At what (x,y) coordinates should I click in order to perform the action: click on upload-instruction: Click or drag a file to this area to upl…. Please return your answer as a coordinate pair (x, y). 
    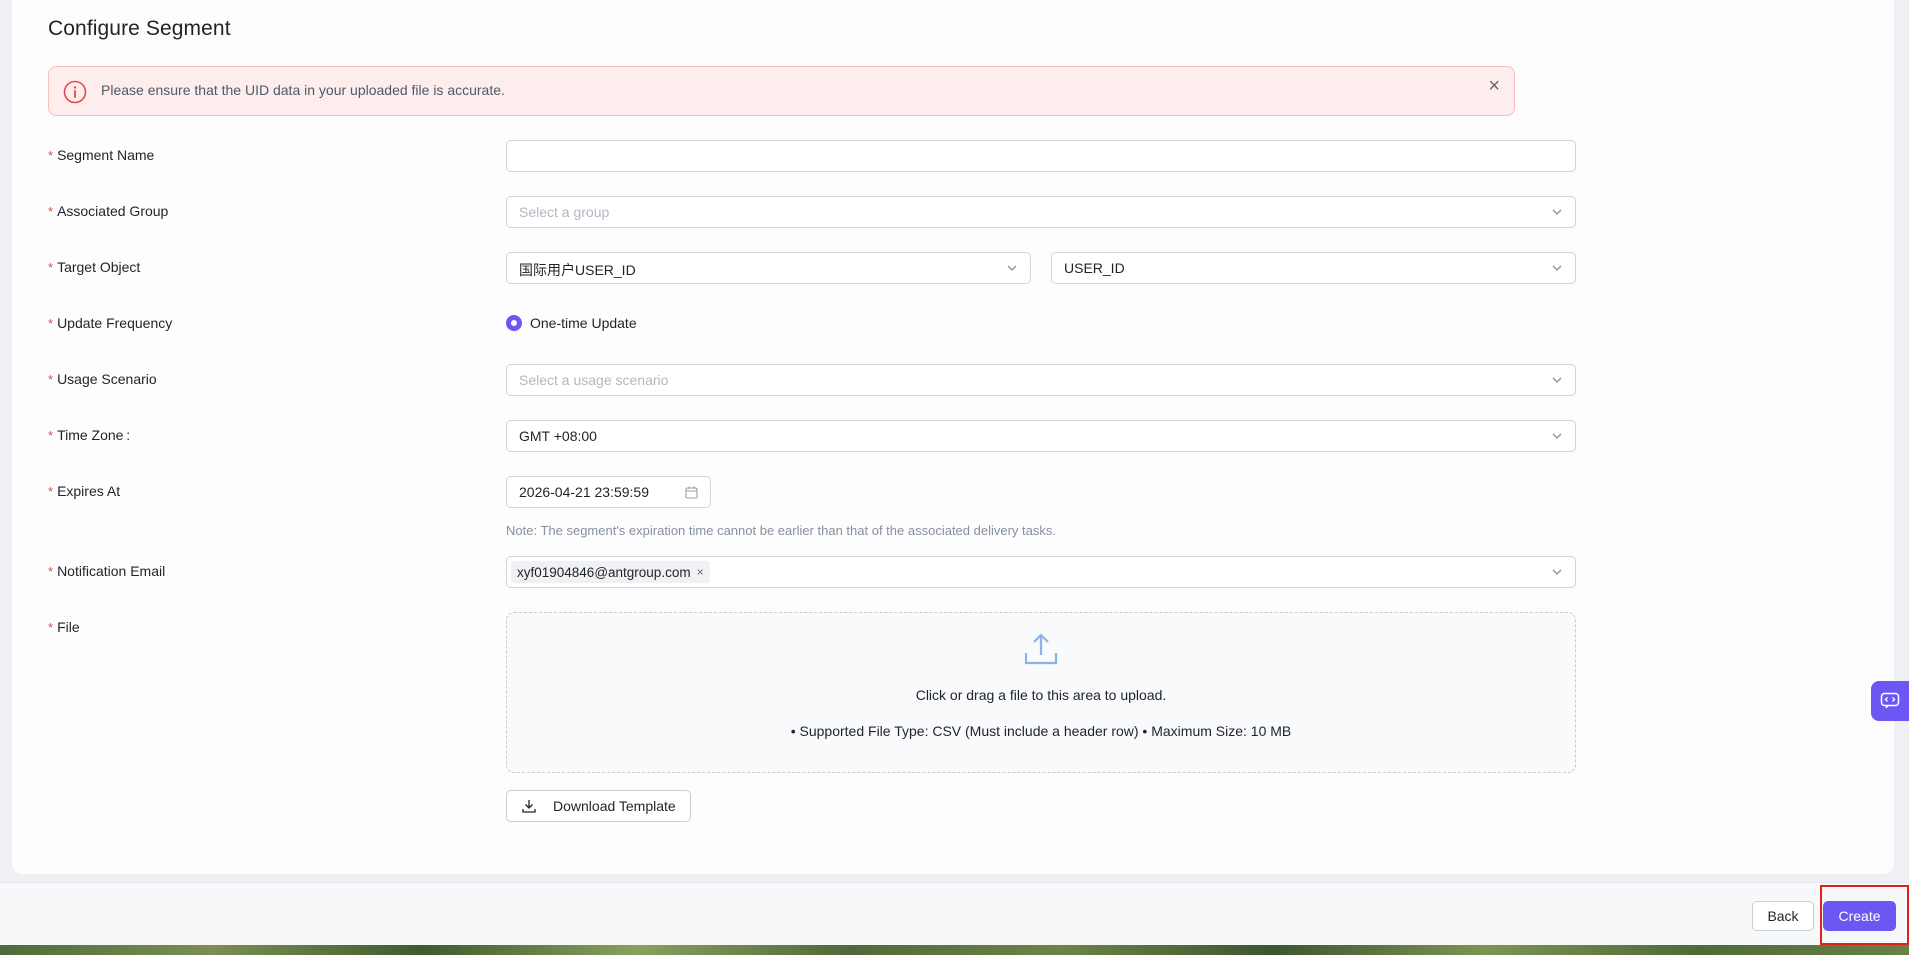
    Looking at the image, I should click on (1041, 695).